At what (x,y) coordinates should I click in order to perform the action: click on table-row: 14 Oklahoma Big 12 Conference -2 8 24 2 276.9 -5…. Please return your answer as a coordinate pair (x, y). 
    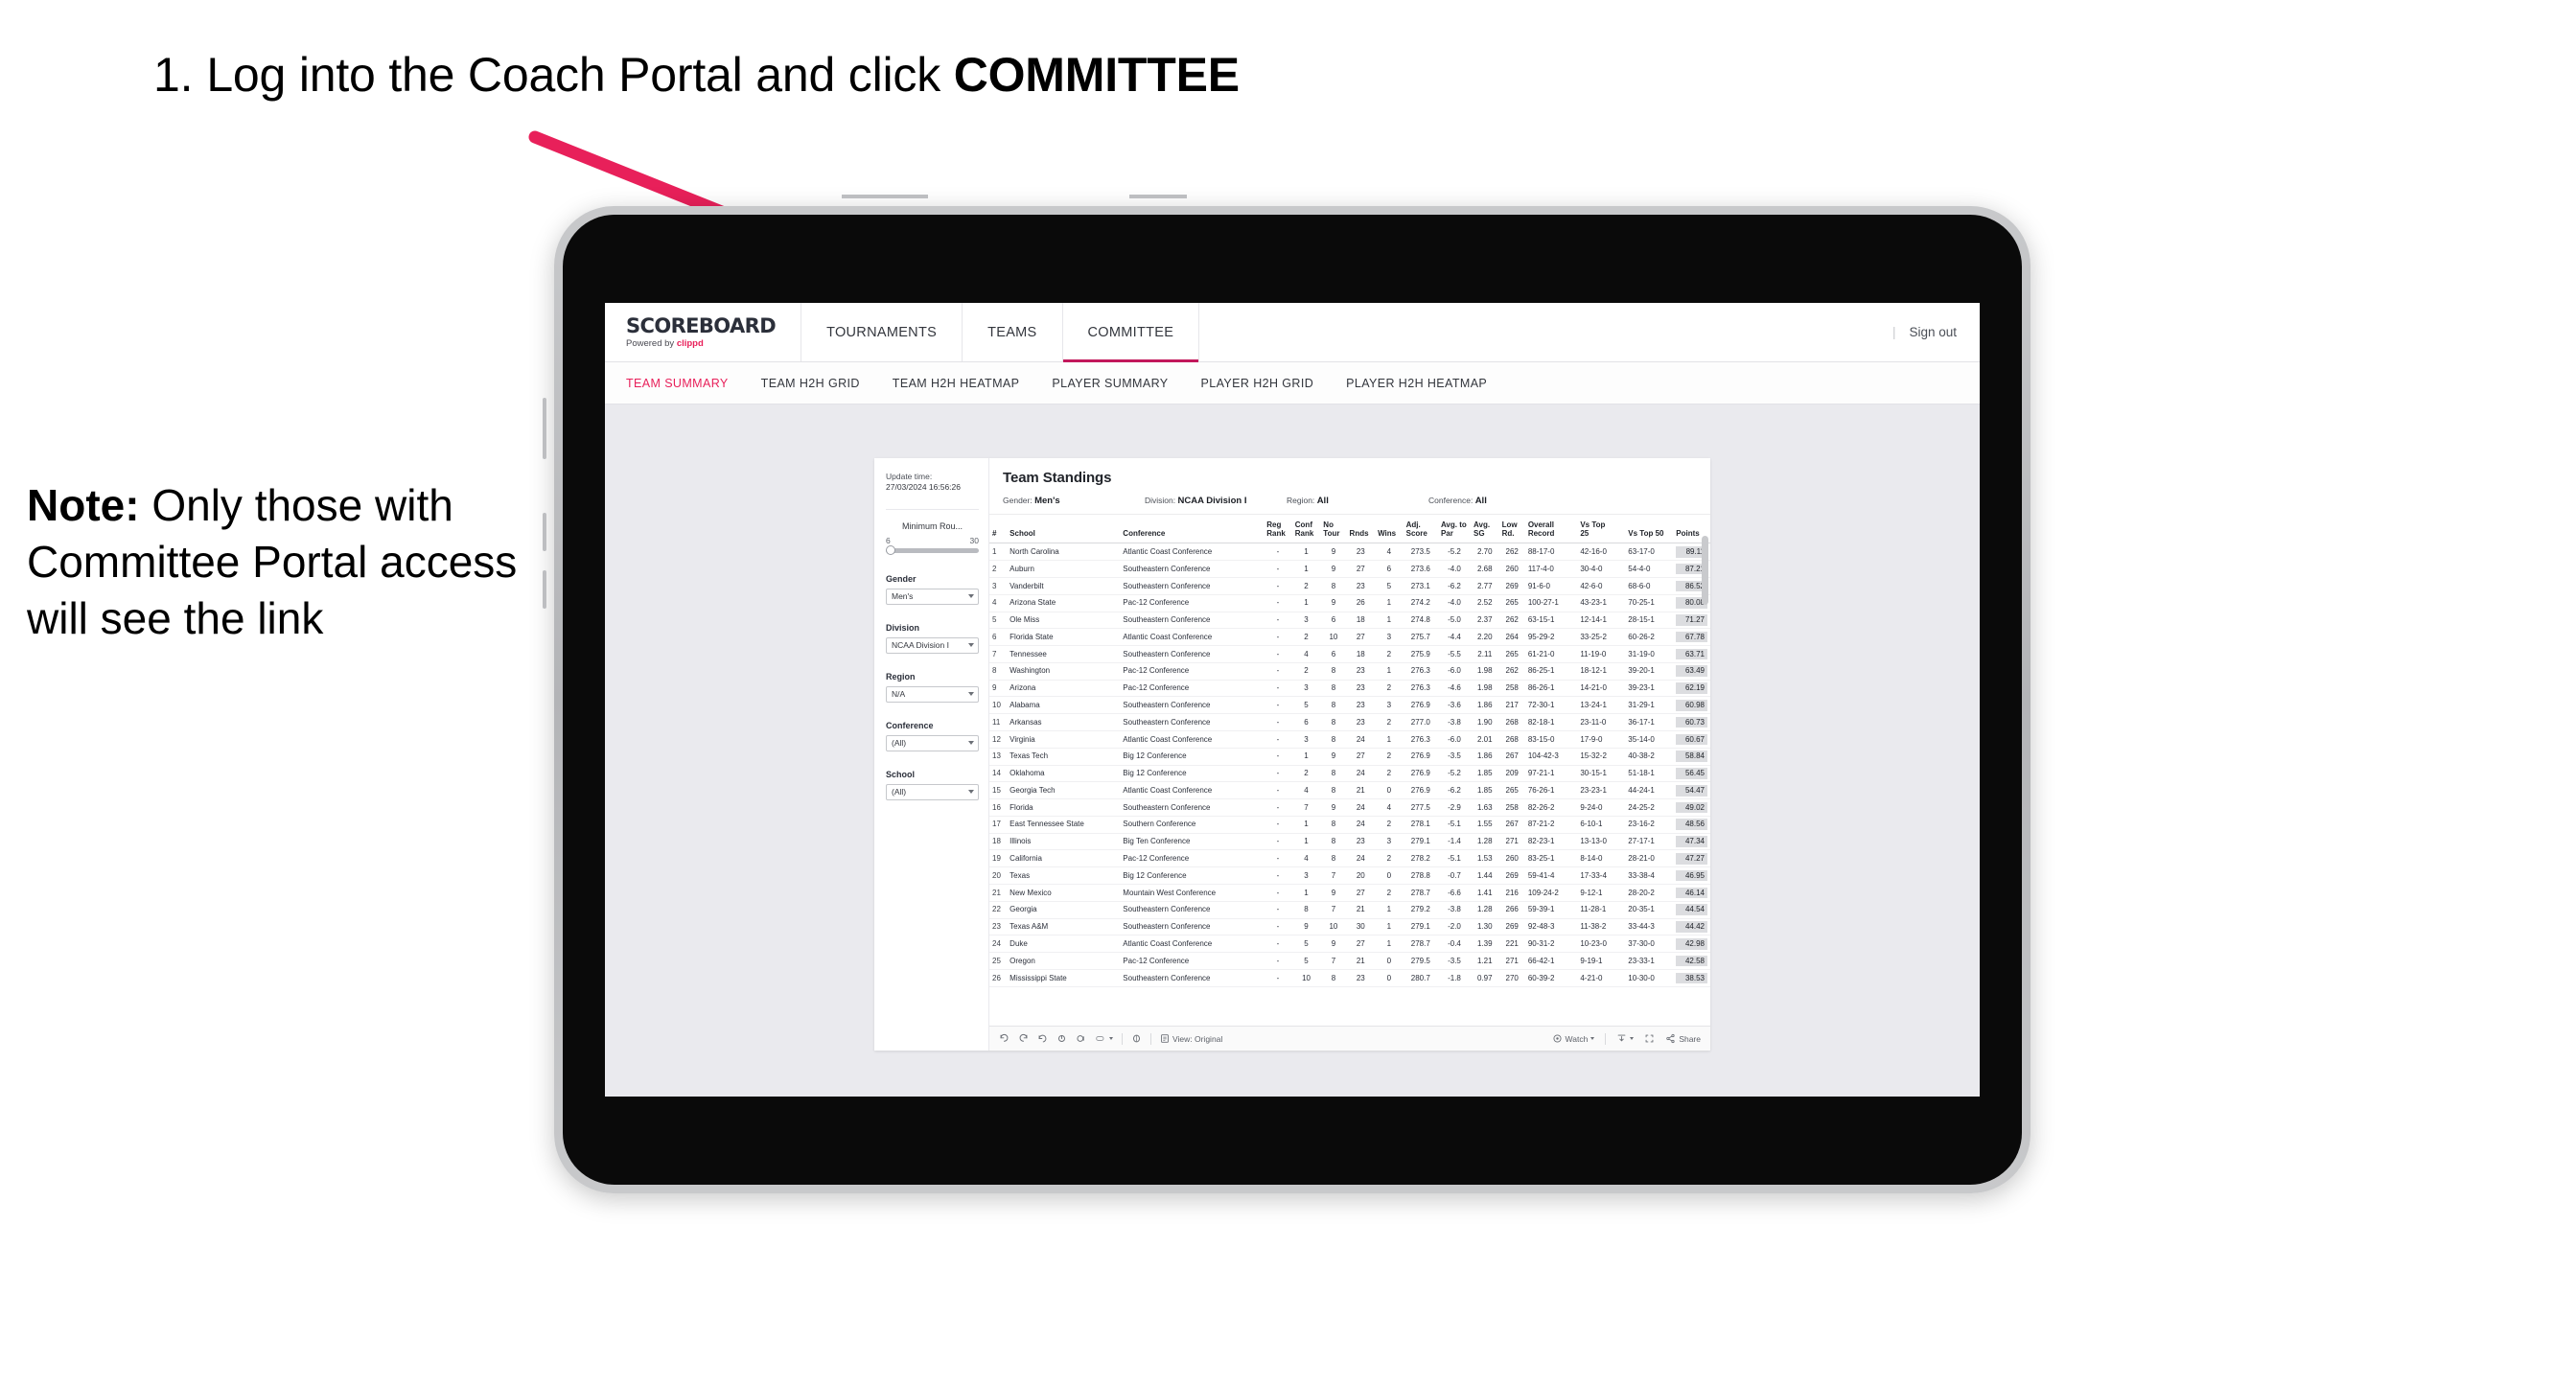
    Looking at the image, I should click on (1349, 774).